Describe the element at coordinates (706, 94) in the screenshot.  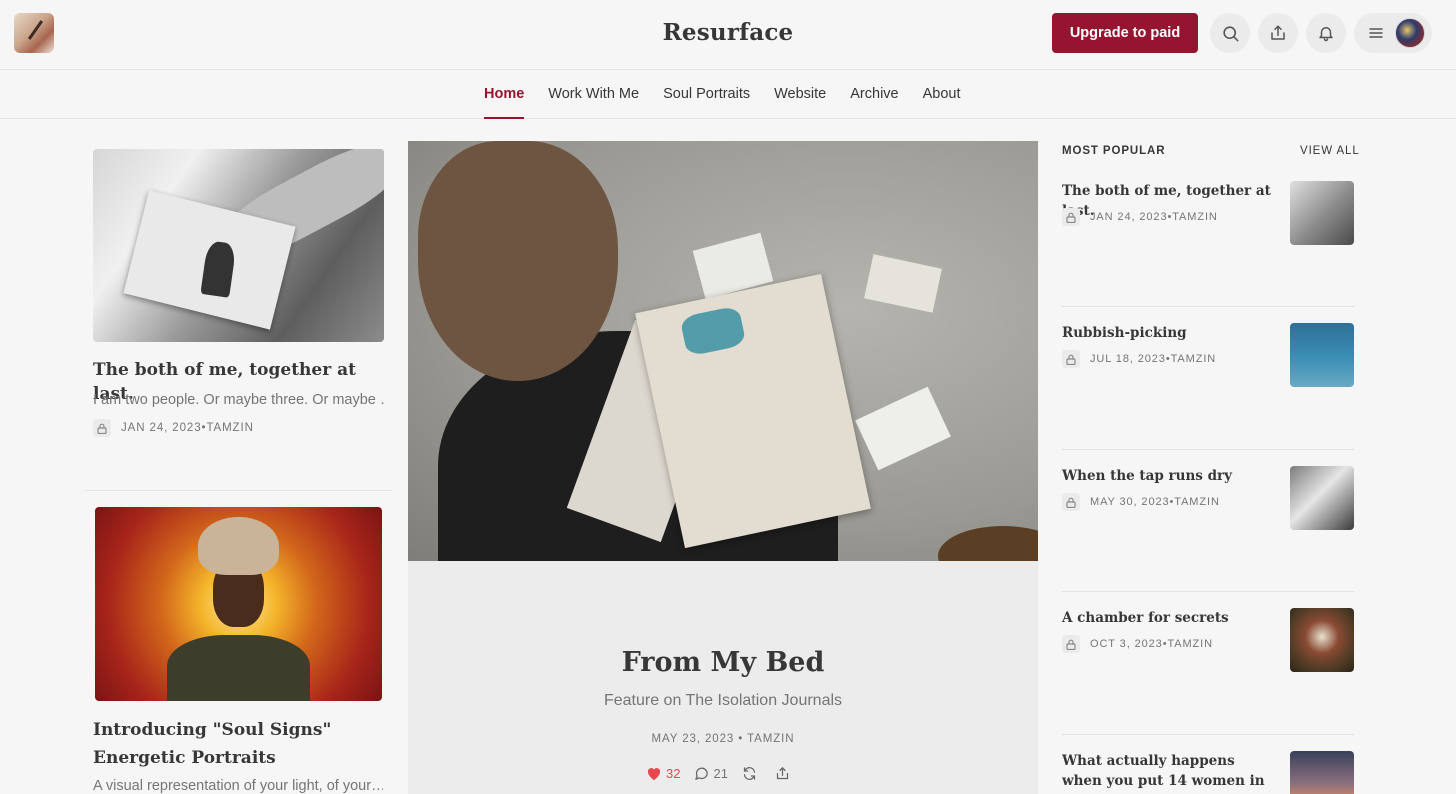
I see `nav-item-soul-portraits: Soul Portraits` at that location.